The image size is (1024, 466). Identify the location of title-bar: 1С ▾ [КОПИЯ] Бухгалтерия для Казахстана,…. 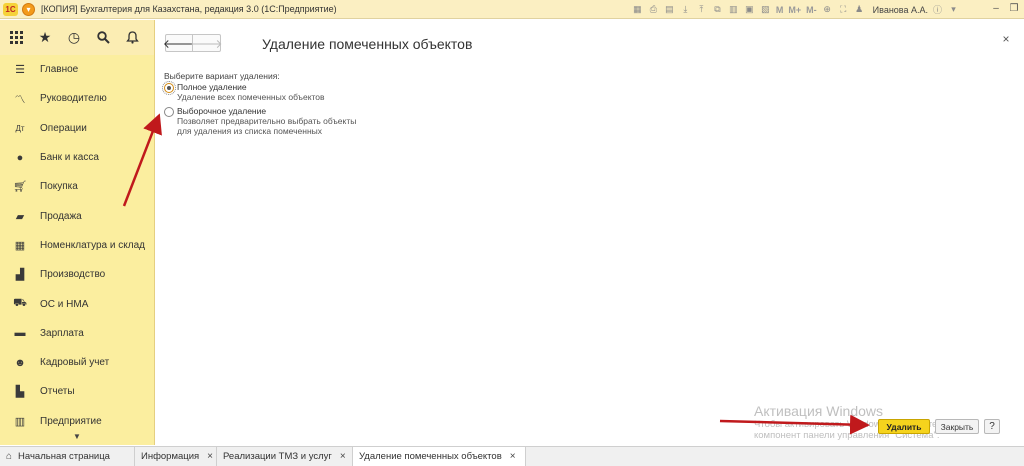
(512, 9).